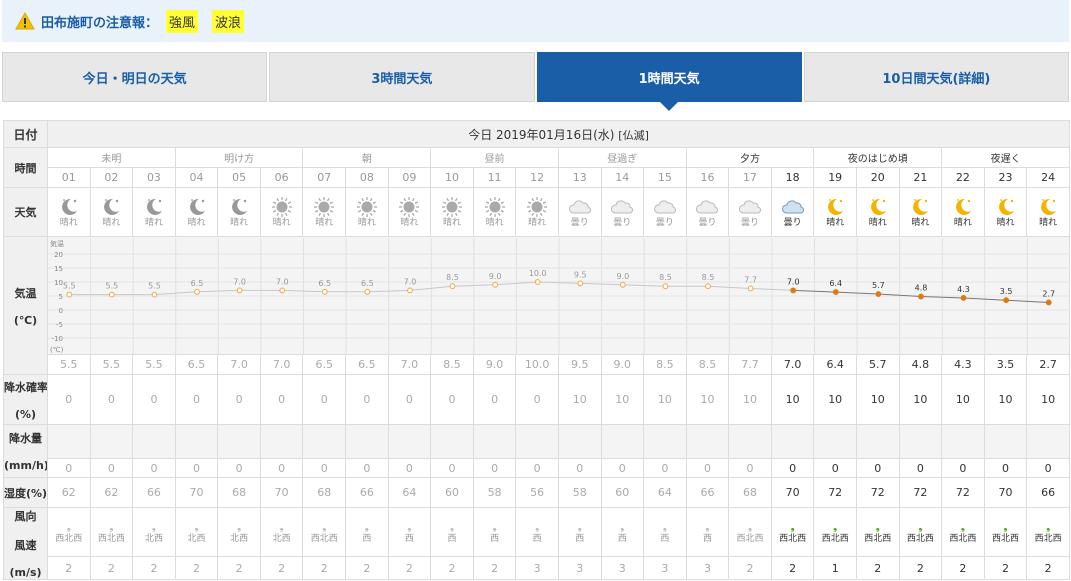  Describe the element at coordinates (1005, 364) in the screenshot. I see `temperature-value: 3.5` at that location.